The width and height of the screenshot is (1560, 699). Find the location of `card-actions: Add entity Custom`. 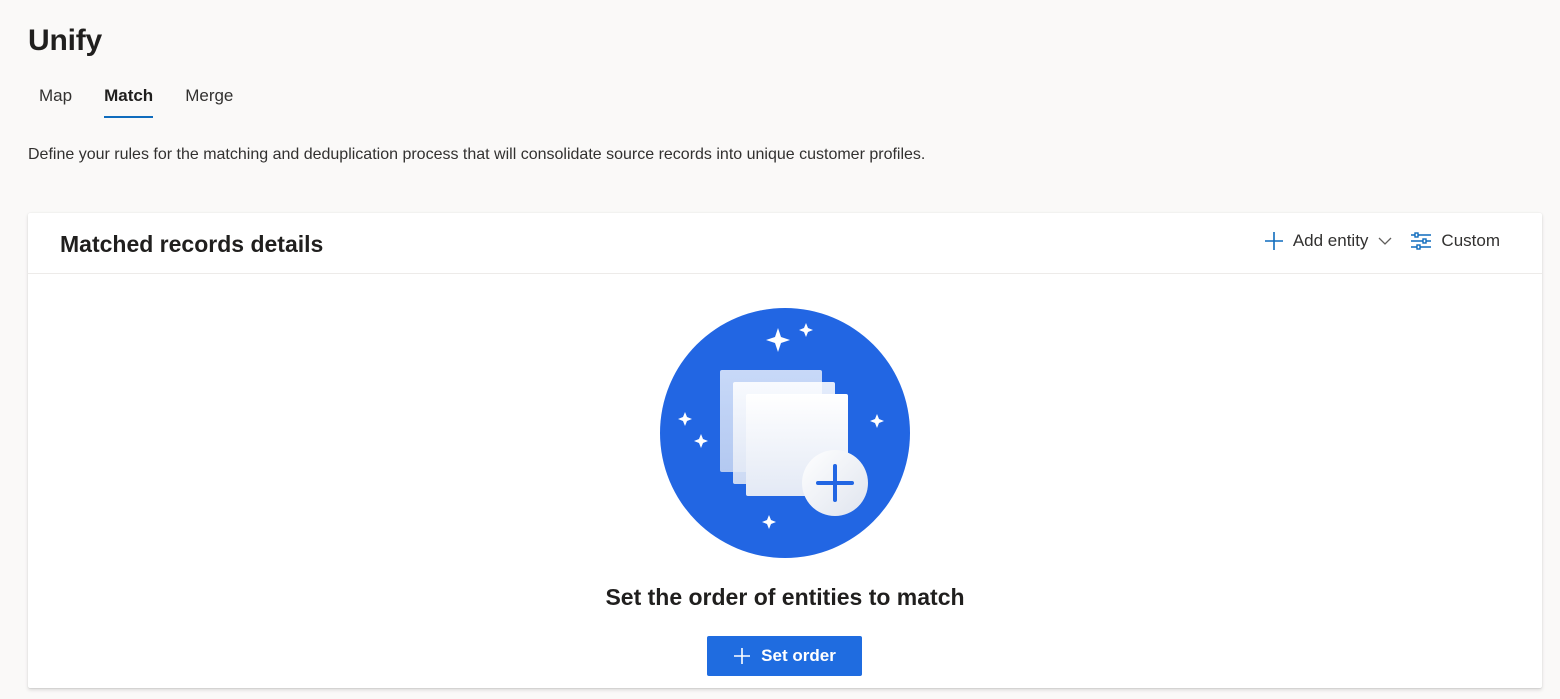

card-actions: Add entity Custom is located at coordinates (1382, 241).